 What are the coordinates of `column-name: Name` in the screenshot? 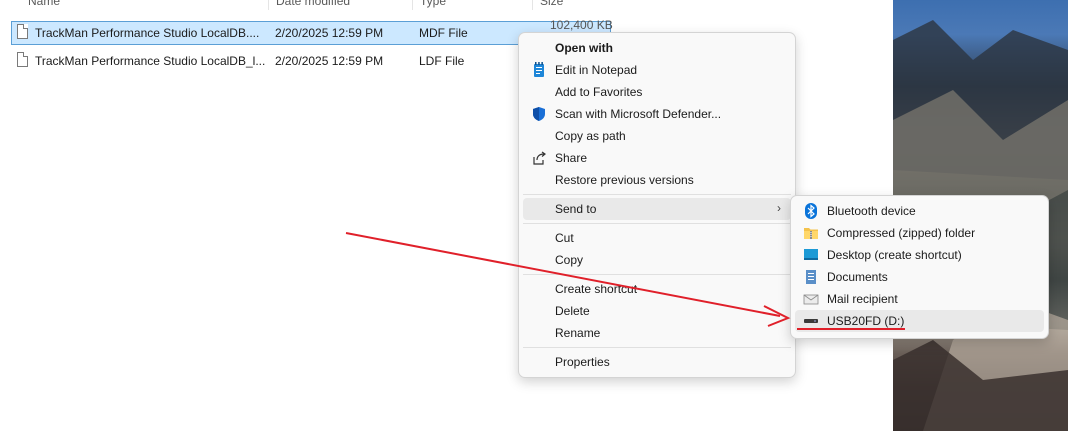 It's located at (44, 4).